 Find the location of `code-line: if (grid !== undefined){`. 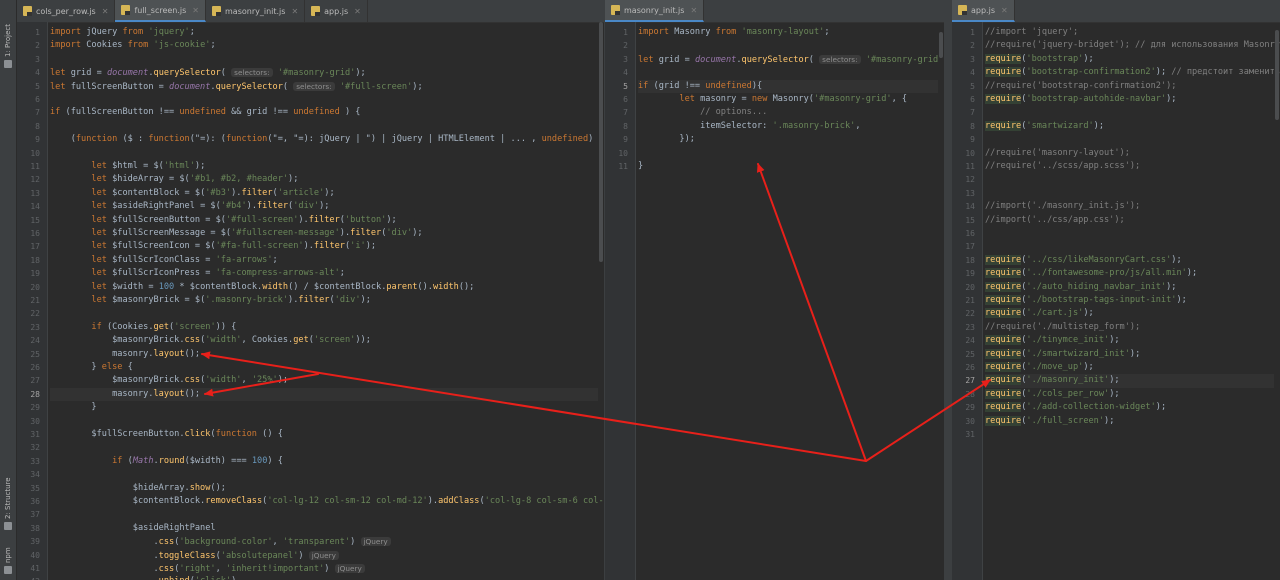

code-line: if (grid !== undefined){ is located at coordinates (788, 86).